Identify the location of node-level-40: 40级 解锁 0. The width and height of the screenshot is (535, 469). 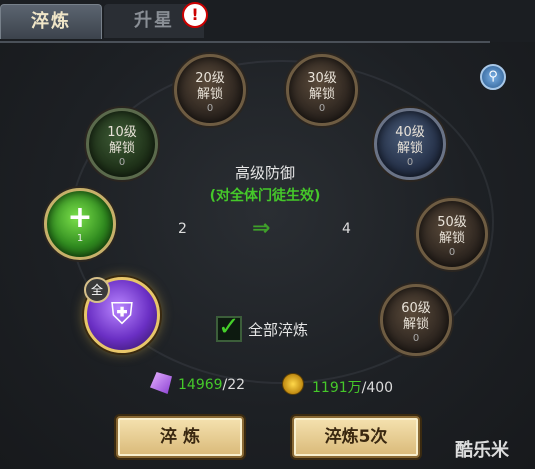
(410, 144).